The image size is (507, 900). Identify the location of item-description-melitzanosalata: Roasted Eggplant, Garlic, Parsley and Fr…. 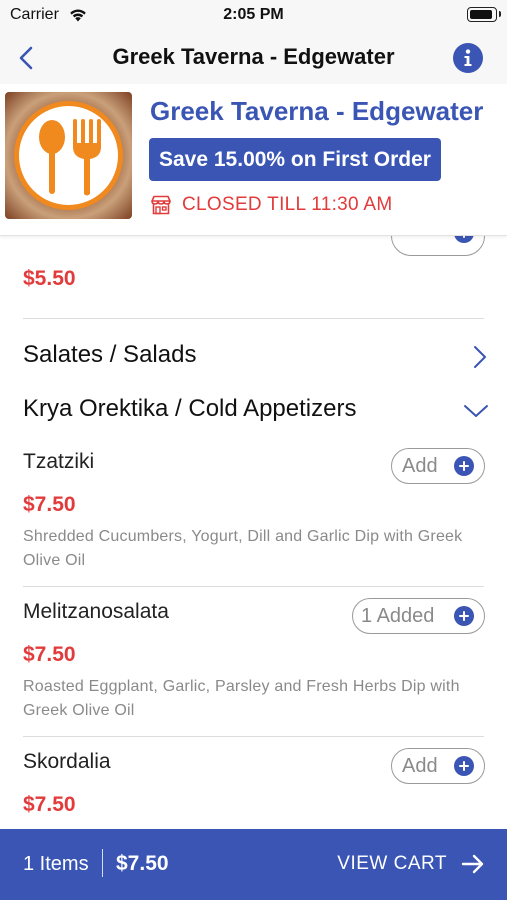
(241, 698).